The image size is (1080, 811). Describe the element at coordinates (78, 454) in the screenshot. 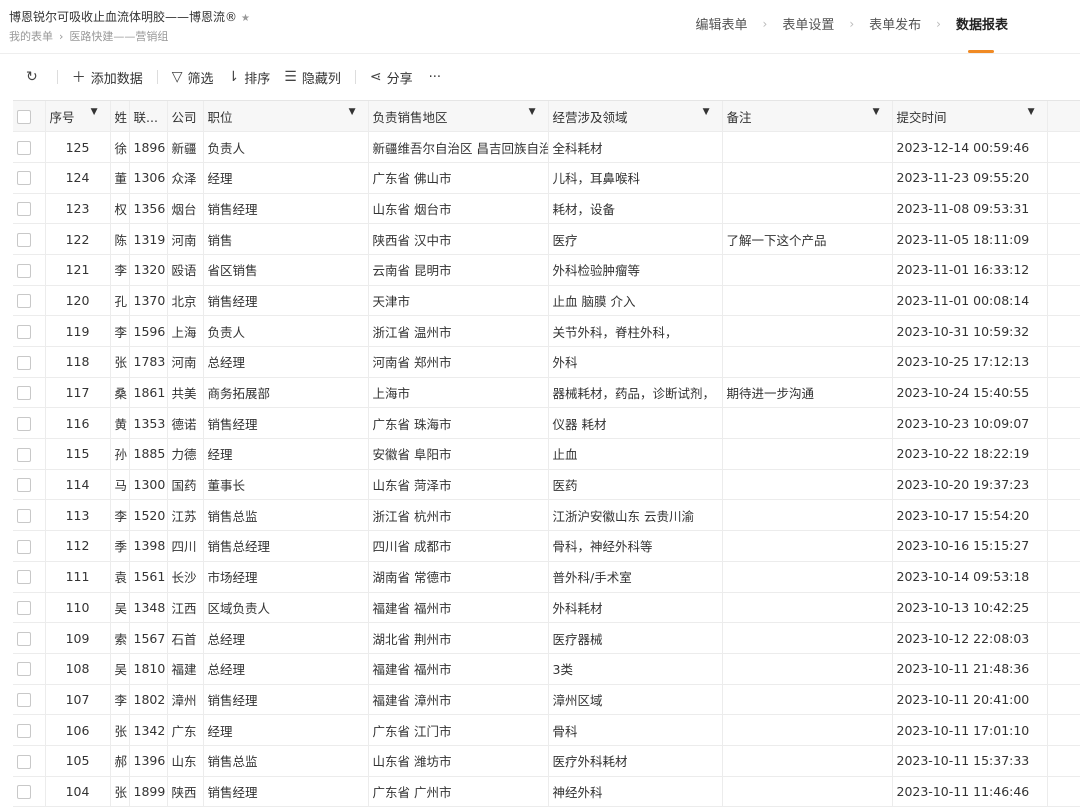

I see `row-index: 115` at that location.